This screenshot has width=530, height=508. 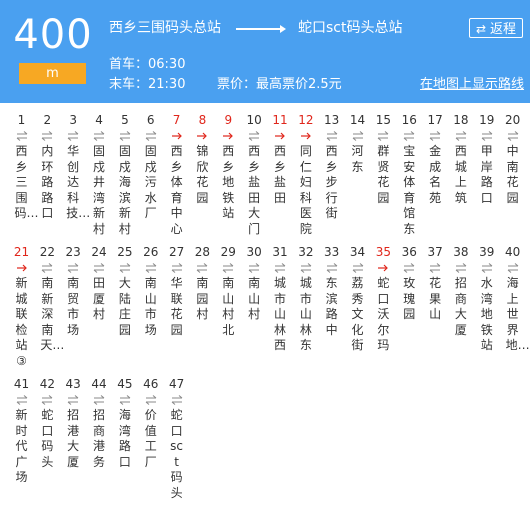 I want to click on stop-item: 4 固戍井湾新村, so click(x=99, y=175).